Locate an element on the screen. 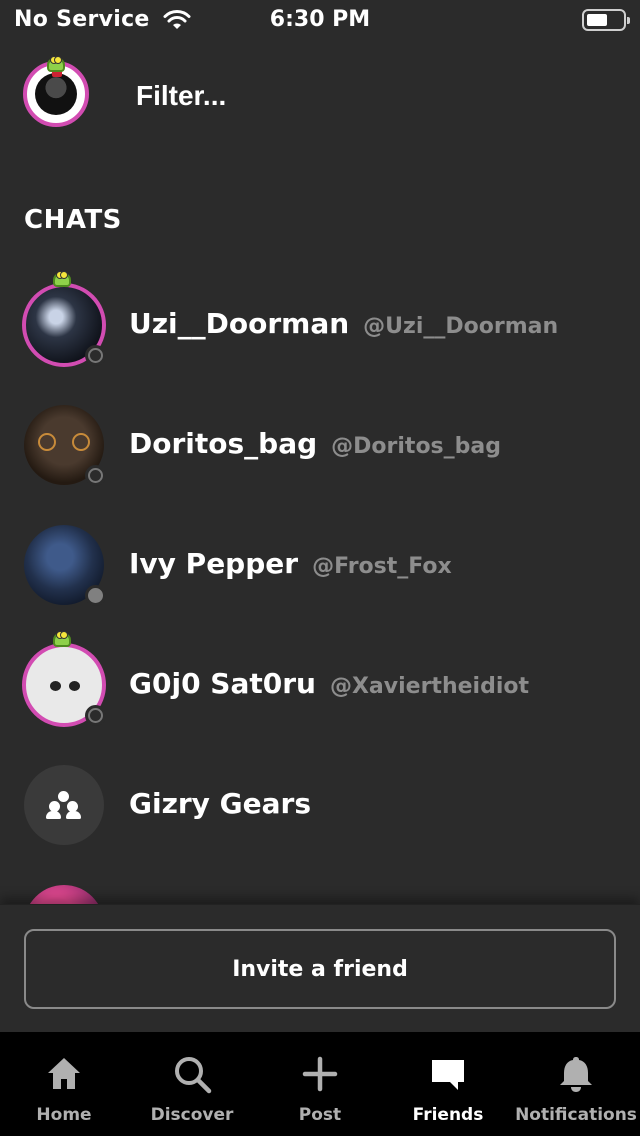 The image size is (640, 1136). chat-name: Ivy Pepper is located at coordinates (214, 563).